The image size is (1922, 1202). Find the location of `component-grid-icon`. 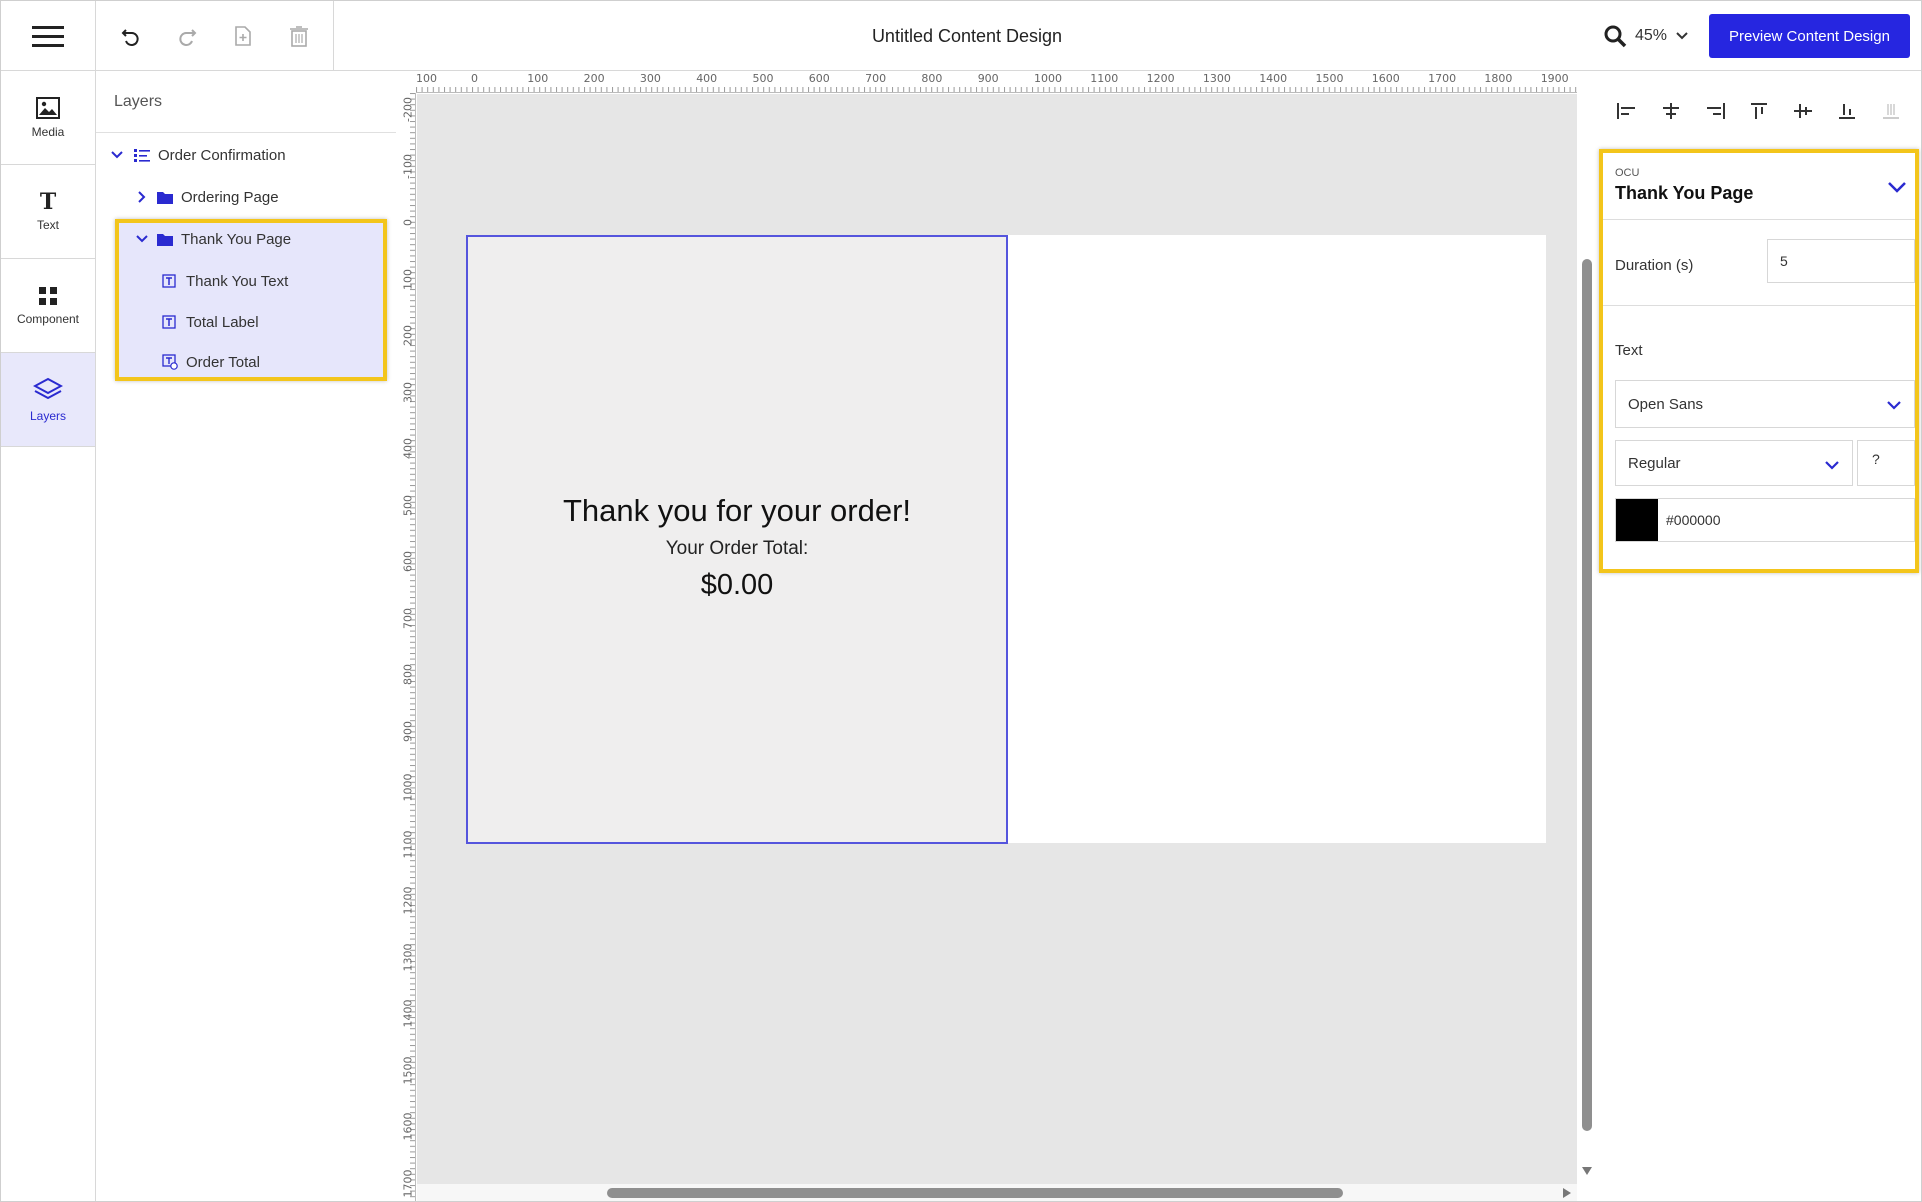

component-grid-icon is located at coordinates (48, 295).